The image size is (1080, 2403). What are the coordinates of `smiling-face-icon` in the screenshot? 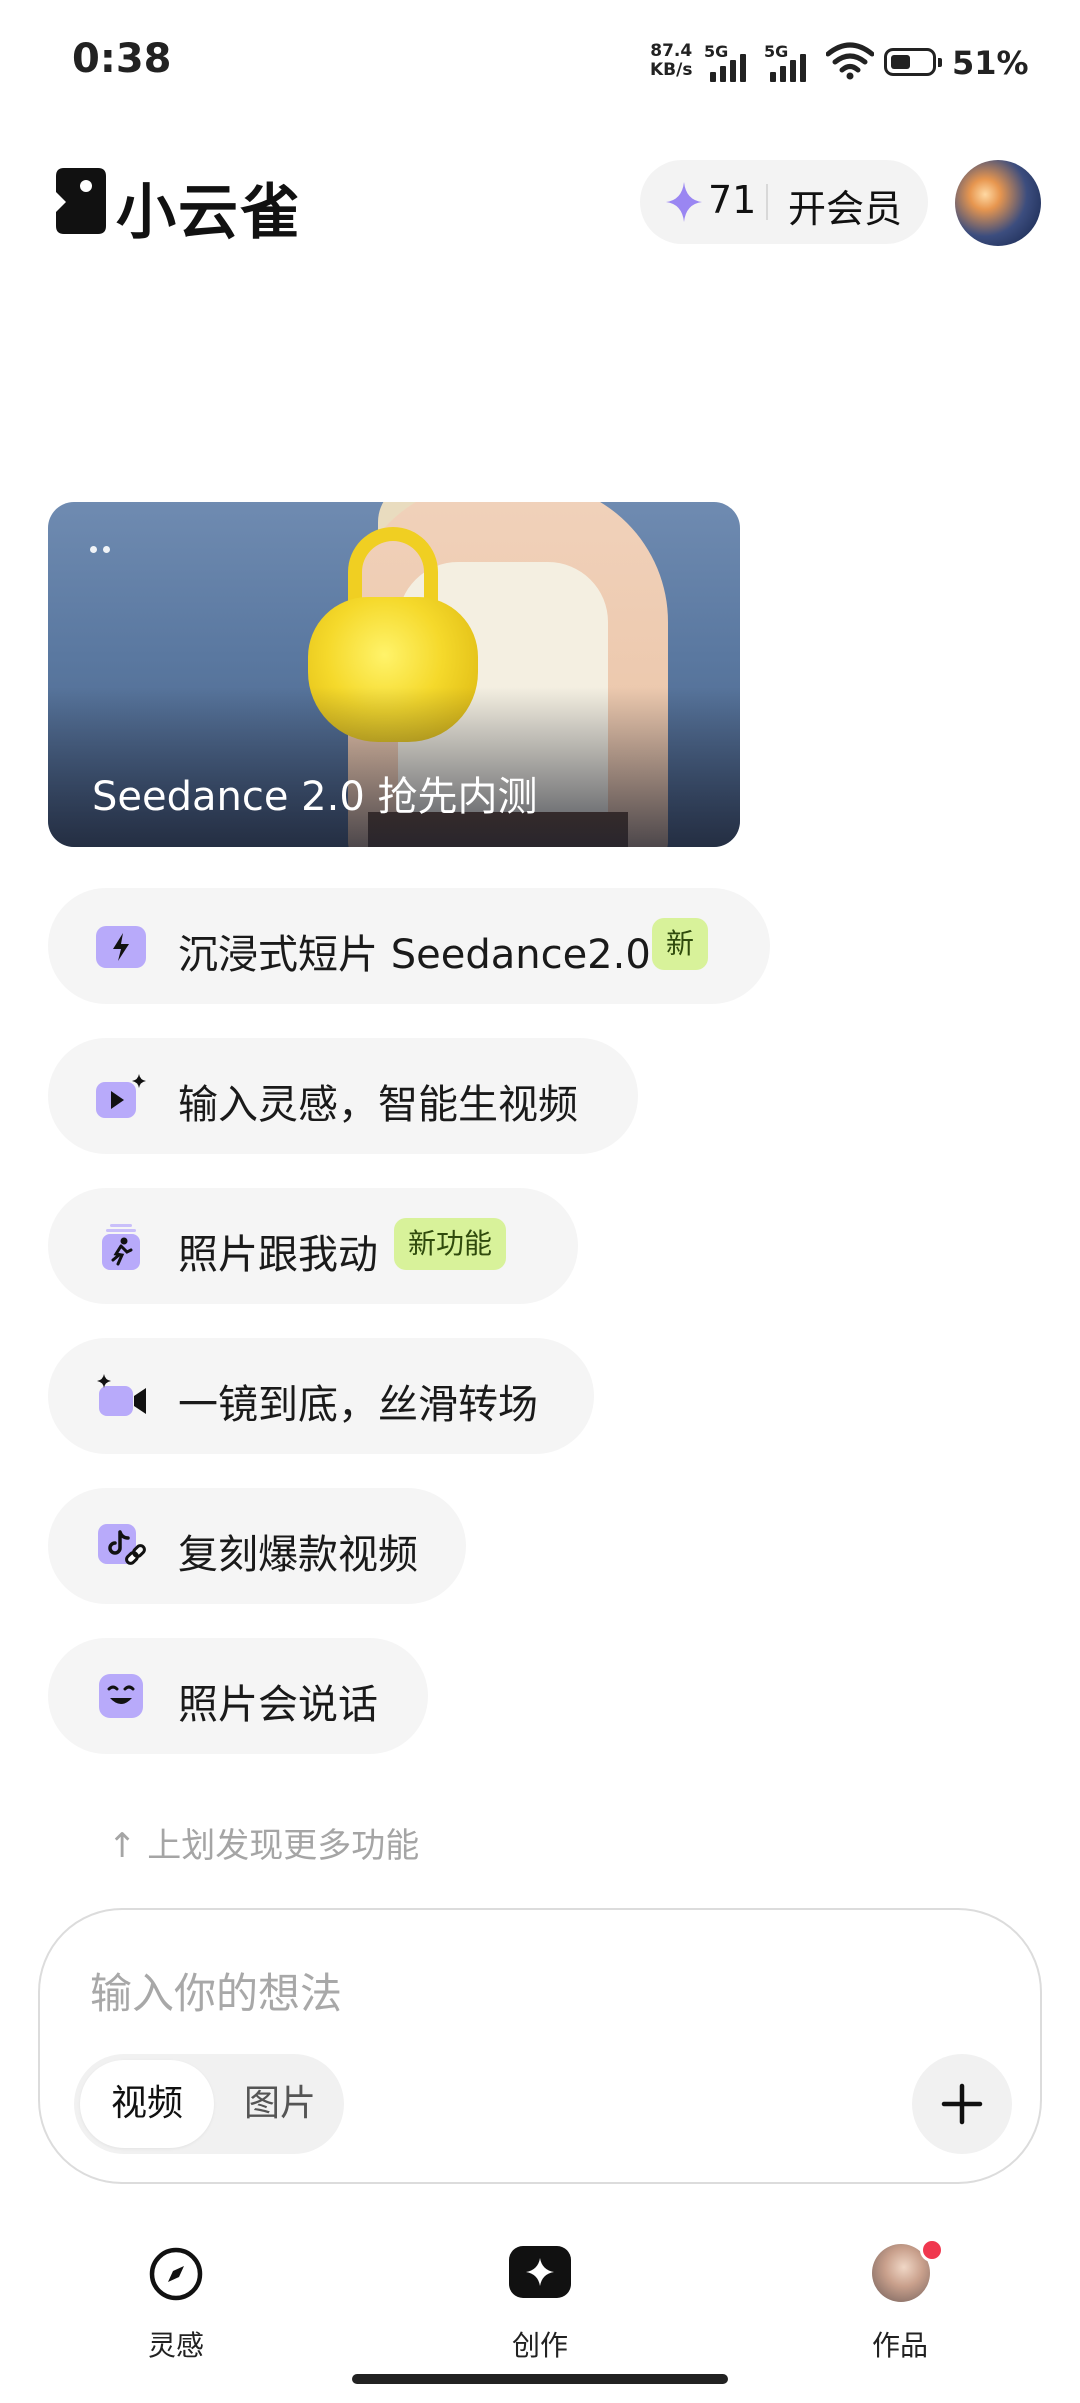 It's located at (121, 1696).